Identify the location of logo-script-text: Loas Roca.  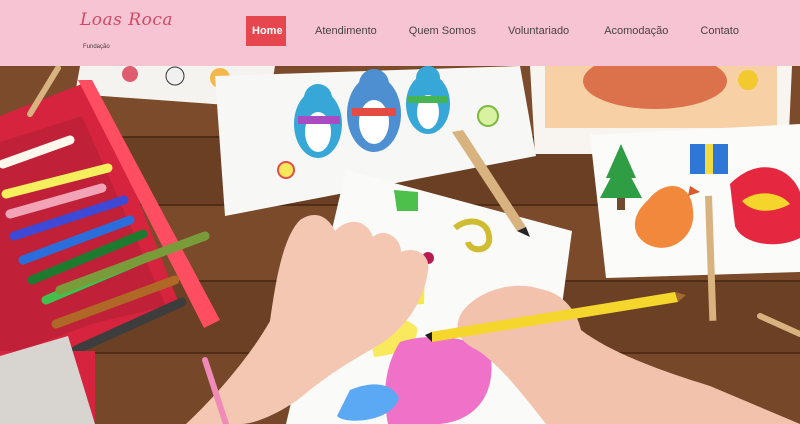
(126, 20).